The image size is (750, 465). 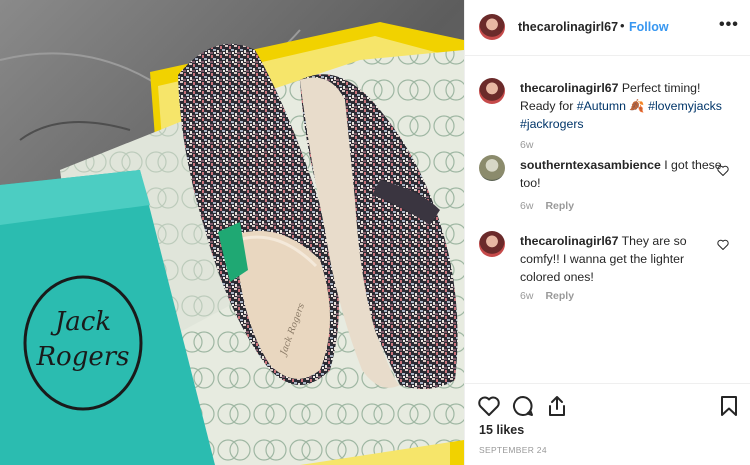 I want to click on comment-username: southerntexasambience, so click(x=590, y=165).